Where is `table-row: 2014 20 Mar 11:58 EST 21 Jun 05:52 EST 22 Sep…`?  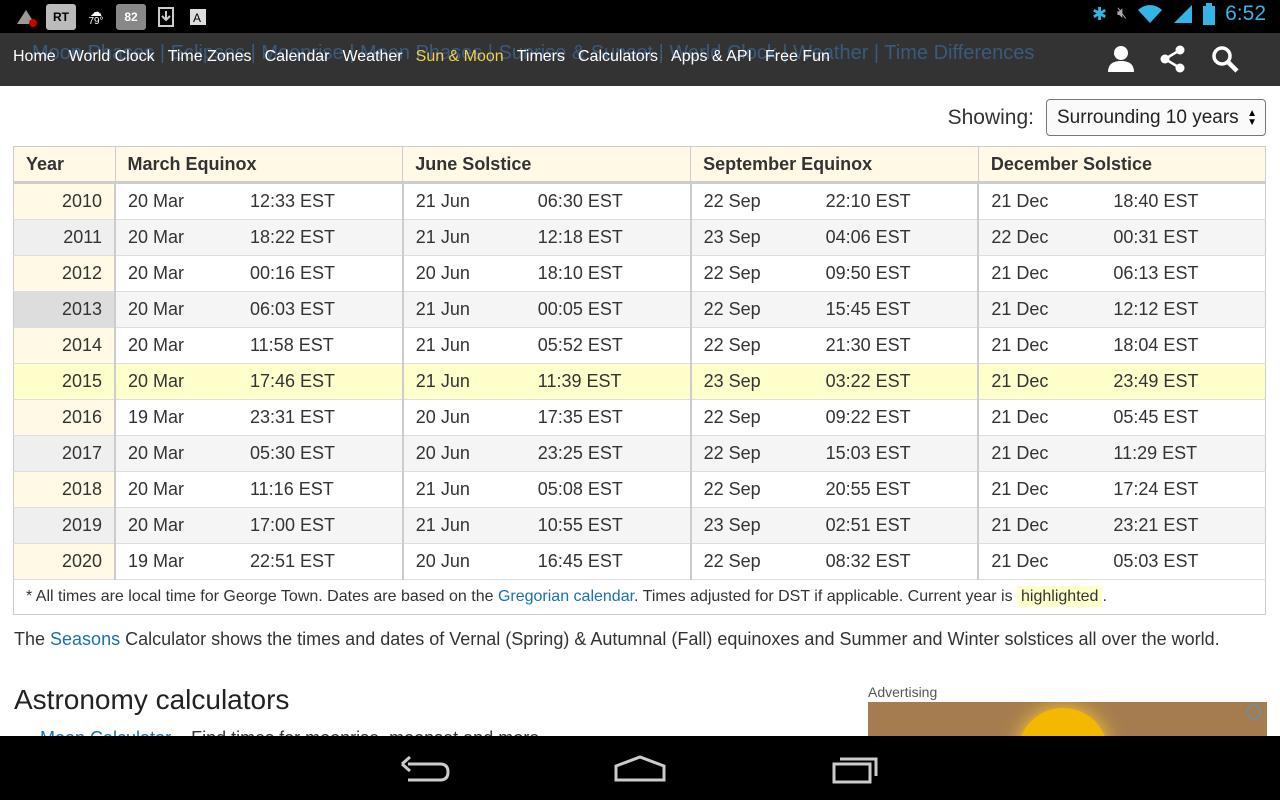
table-row: 2014 20 Mar 11:58 EST 21 Jun 05:52 EST 22 Sep… is located at coordinates (640, 345).